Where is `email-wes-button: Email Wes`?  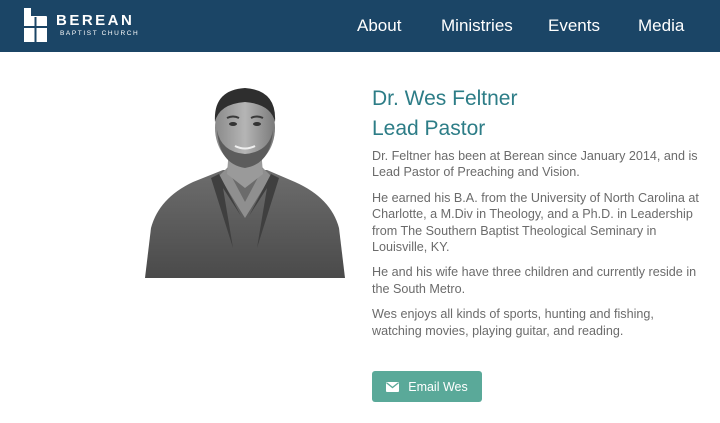 email-wes-button: Email Wes is located at coordinates (427, 386).